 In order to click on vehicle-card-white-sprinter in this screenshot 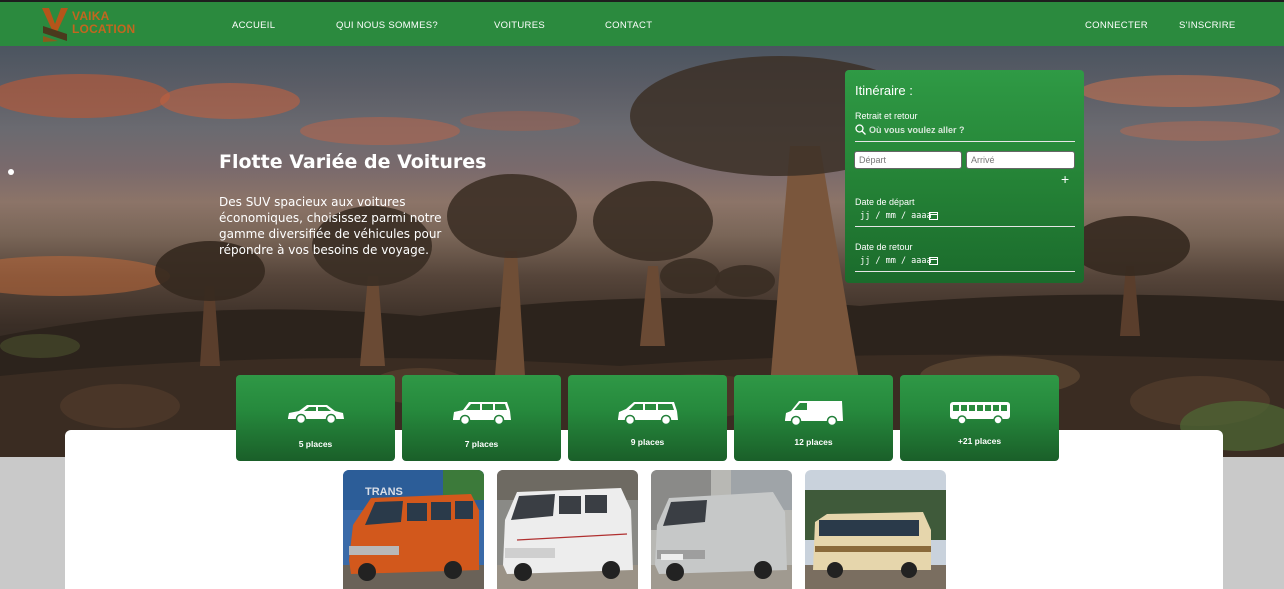, I will do `click(567, 529)`.